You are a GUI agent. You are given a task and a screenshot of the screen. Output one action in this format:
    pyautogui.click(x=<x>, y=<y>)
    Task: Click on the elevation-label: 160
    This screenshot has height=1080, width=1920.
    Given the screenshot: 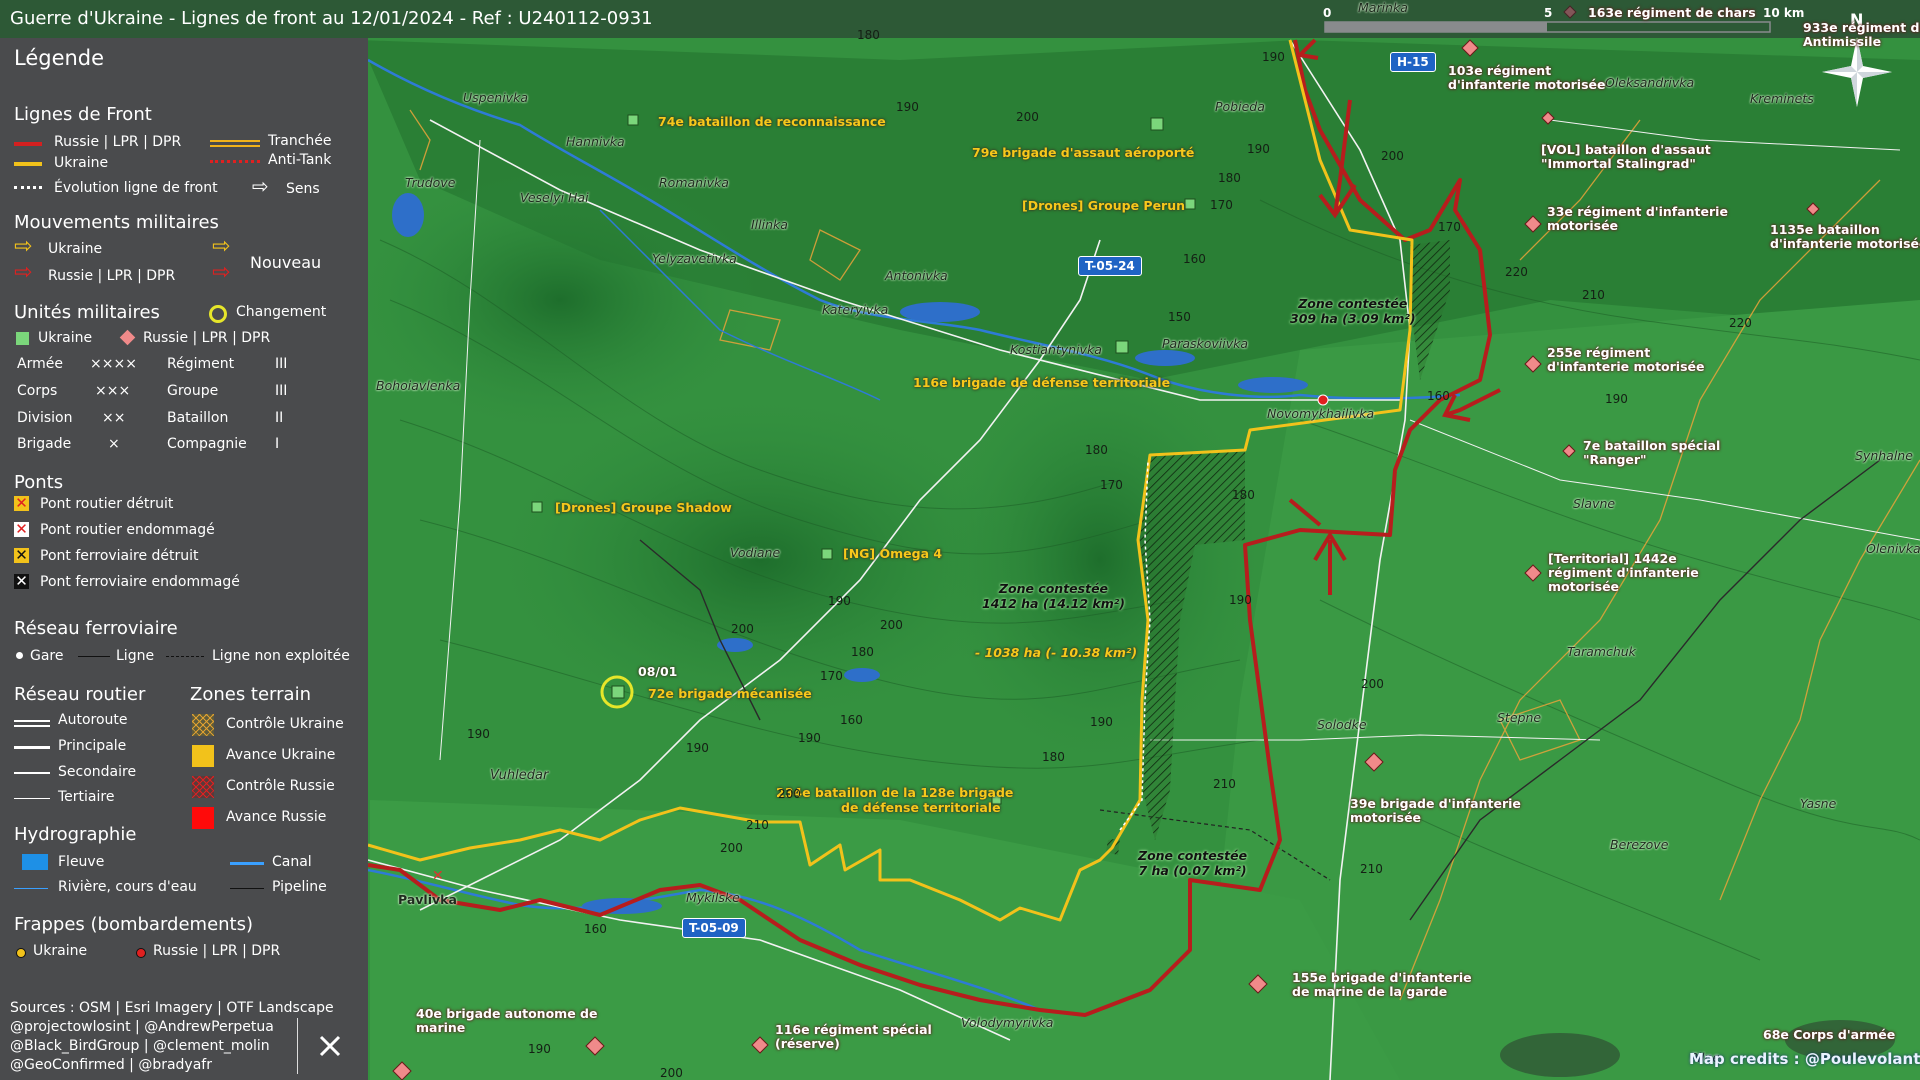 What is the action you would take?
    pyautogui.click(x=1438, y=396)
    